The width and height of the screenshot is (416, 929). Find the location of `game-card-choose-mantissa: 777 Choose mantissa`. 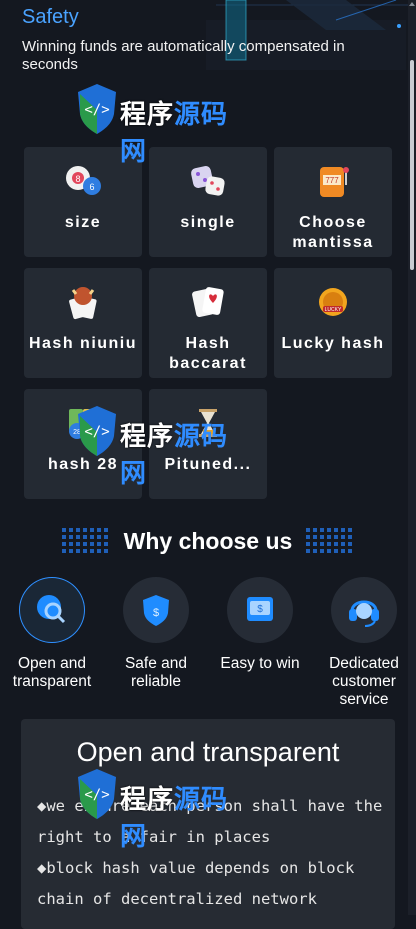

game-card-choose-mantissa: 777 Choose mantissa is located at coordinates (333, 202).